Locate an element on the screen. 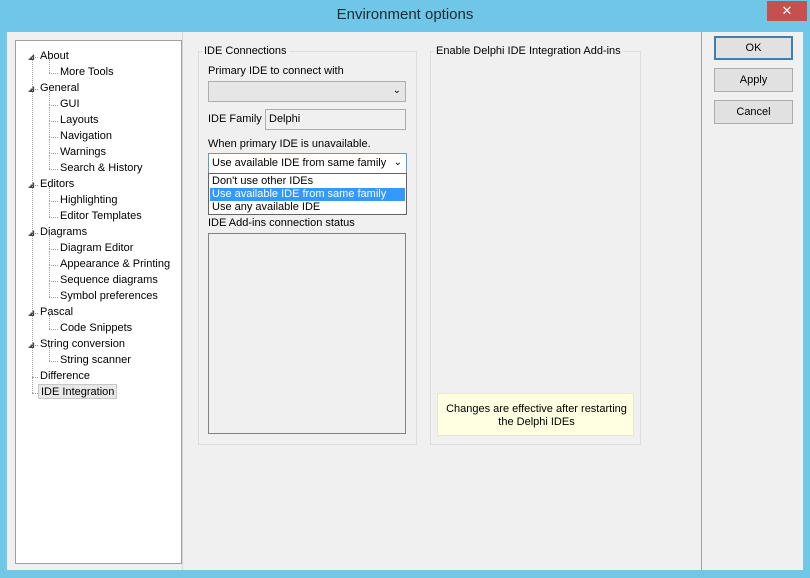 Image resolution: width=810 pixels, height=578 pixels. apply-button: Apply is located at coordinates (753, 80).